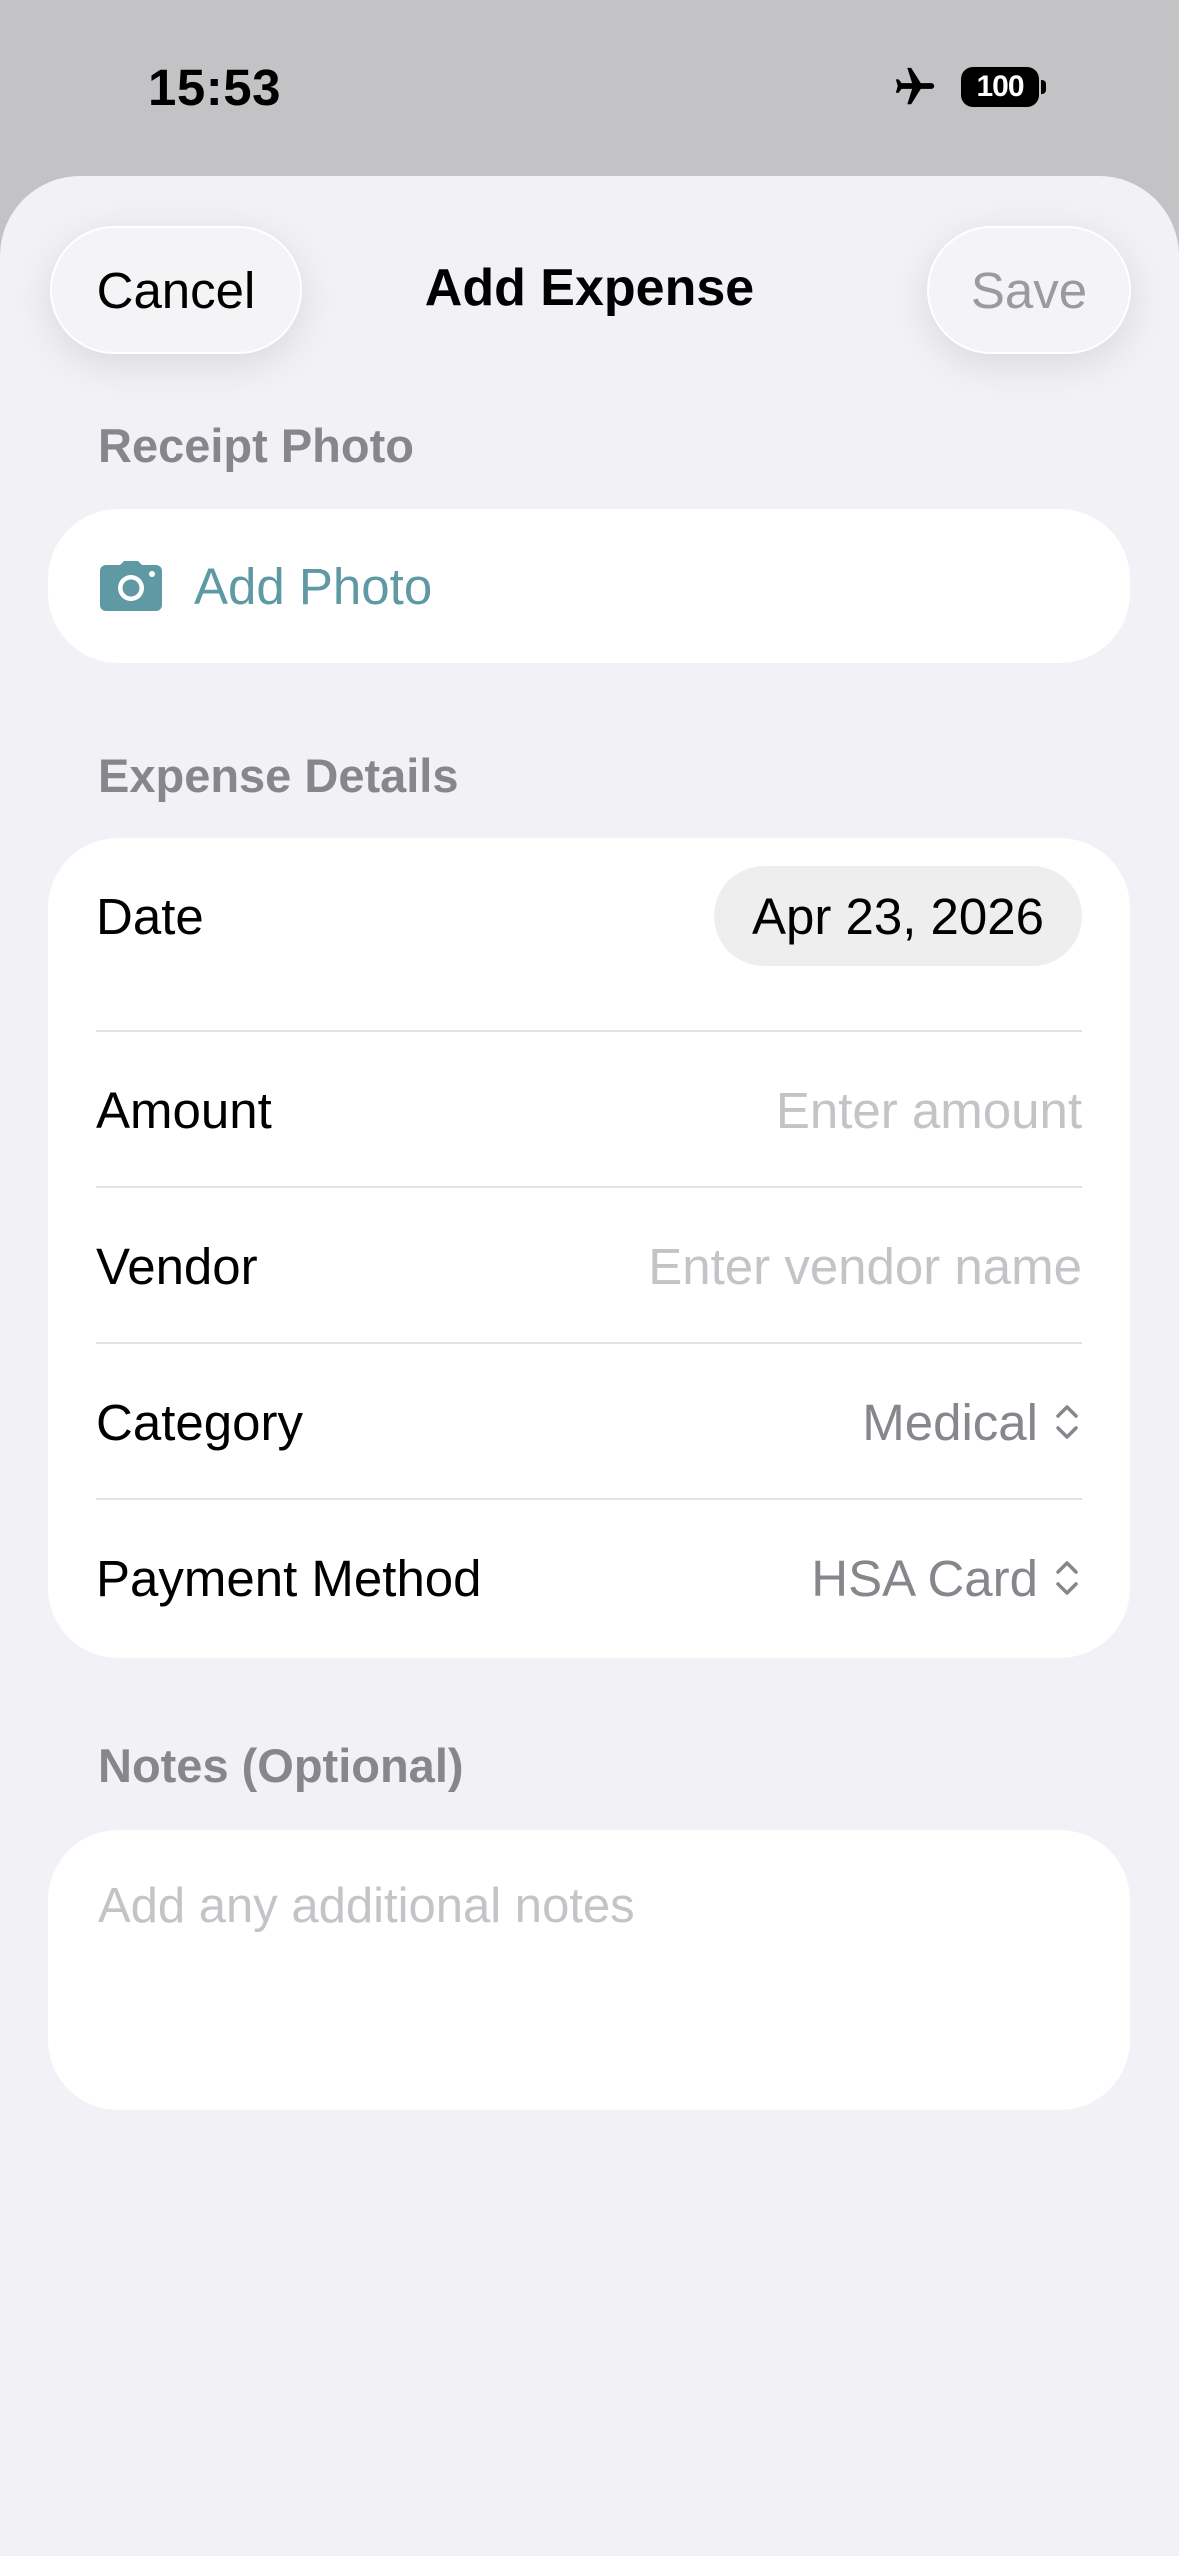 The width and height of the screenshot is (1179, 2556). I want to click on status-icons: 100, so click(967, 87).